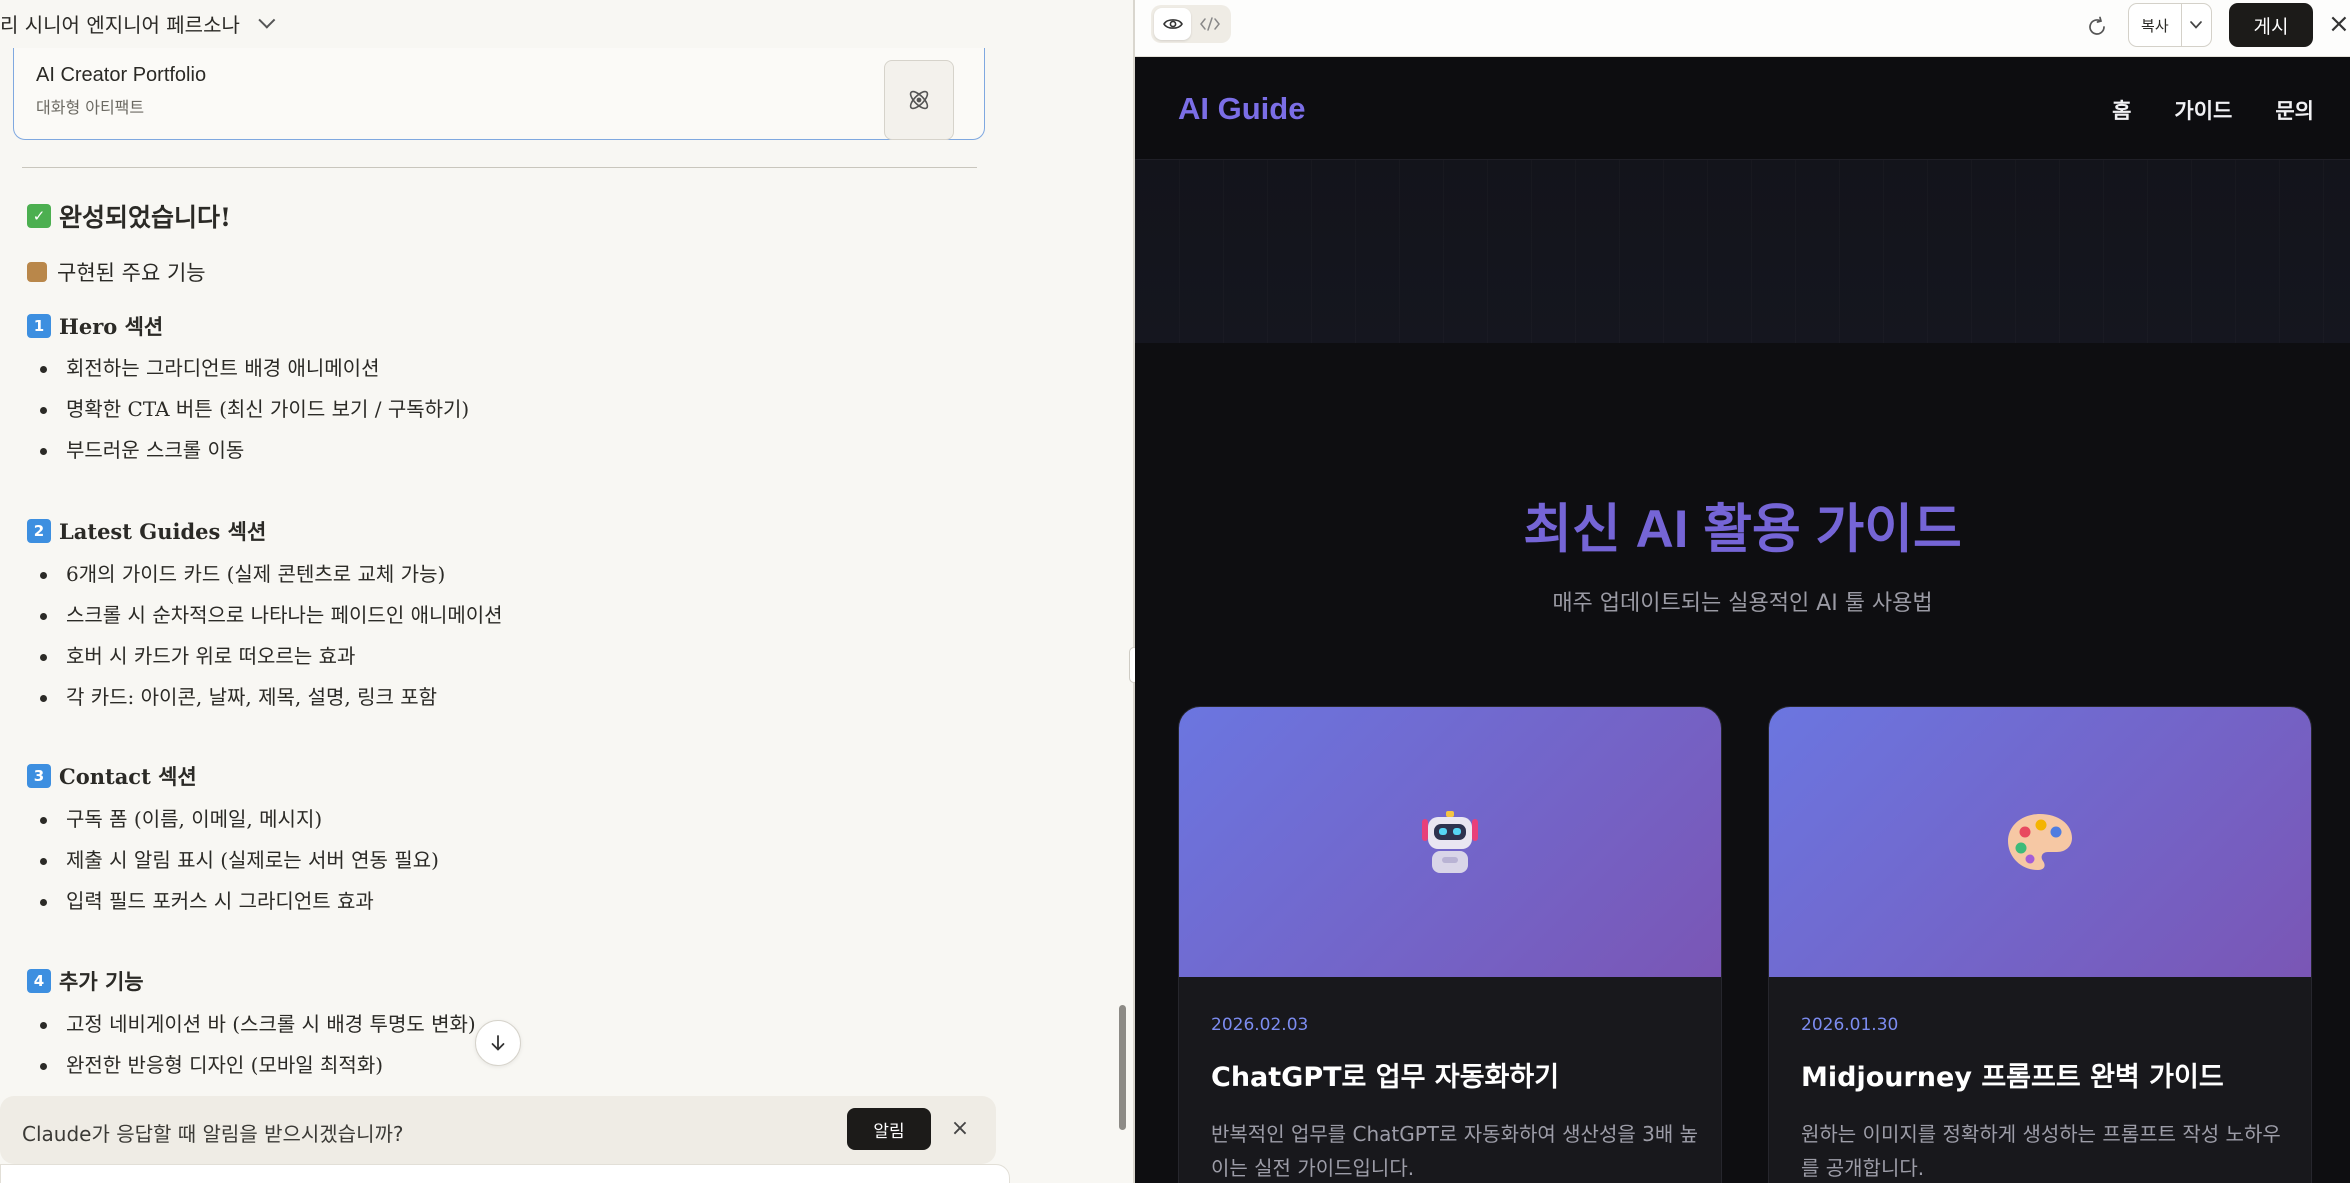 The image size is (2350, 1183). Describe the element at coordinates (39, 216) in the screenshot. I see `check-icon: ✓` at that location.